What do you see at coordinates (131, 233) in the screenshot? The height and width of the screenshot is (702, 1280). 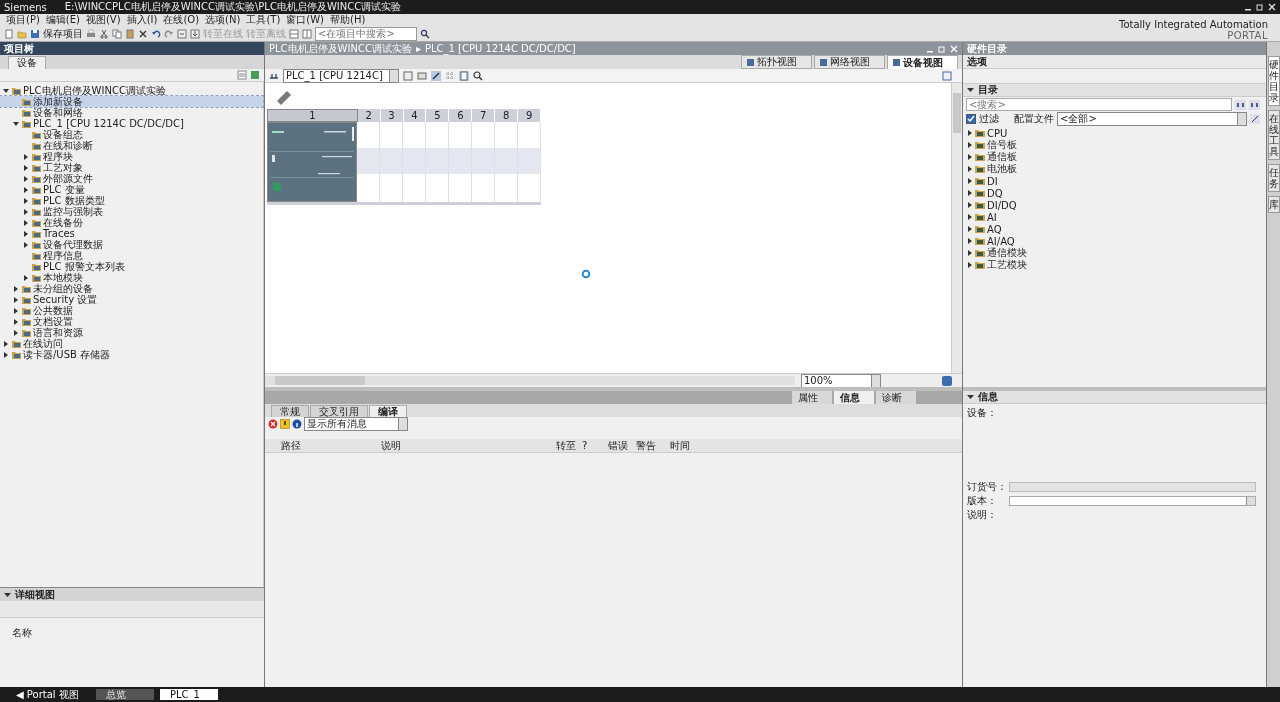 I see `tree-item: Traces` at bounding box center [131, 233].